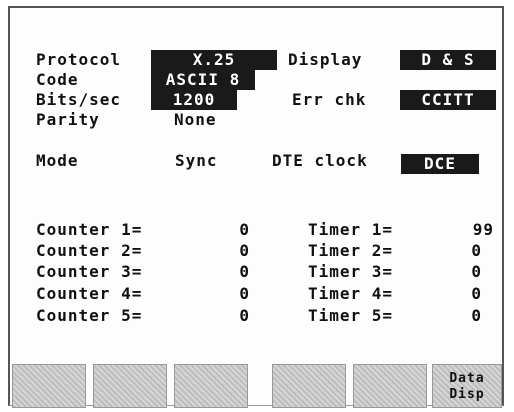 This screenshot has height=412, width=514. Describe the element at coordinates (476, 250) in the screenshot. I see `timer-2-value: 0` at that location.